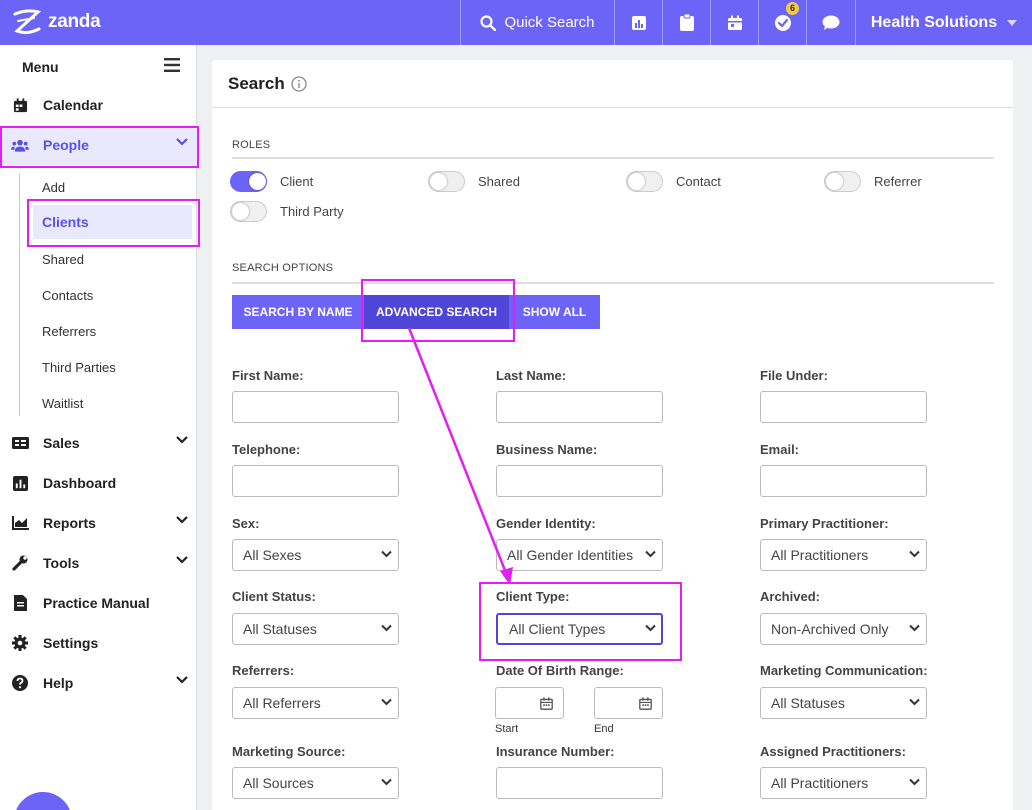 The height and width of the screenshot is (810, 1032). I want to click on annotation-arrow, so click(460, 456).